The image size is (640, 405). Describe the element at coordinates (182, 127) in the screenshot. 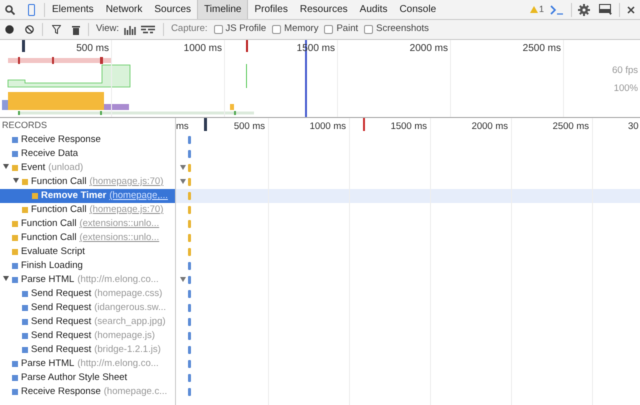

I see `time-tick-label: ms` at that location.